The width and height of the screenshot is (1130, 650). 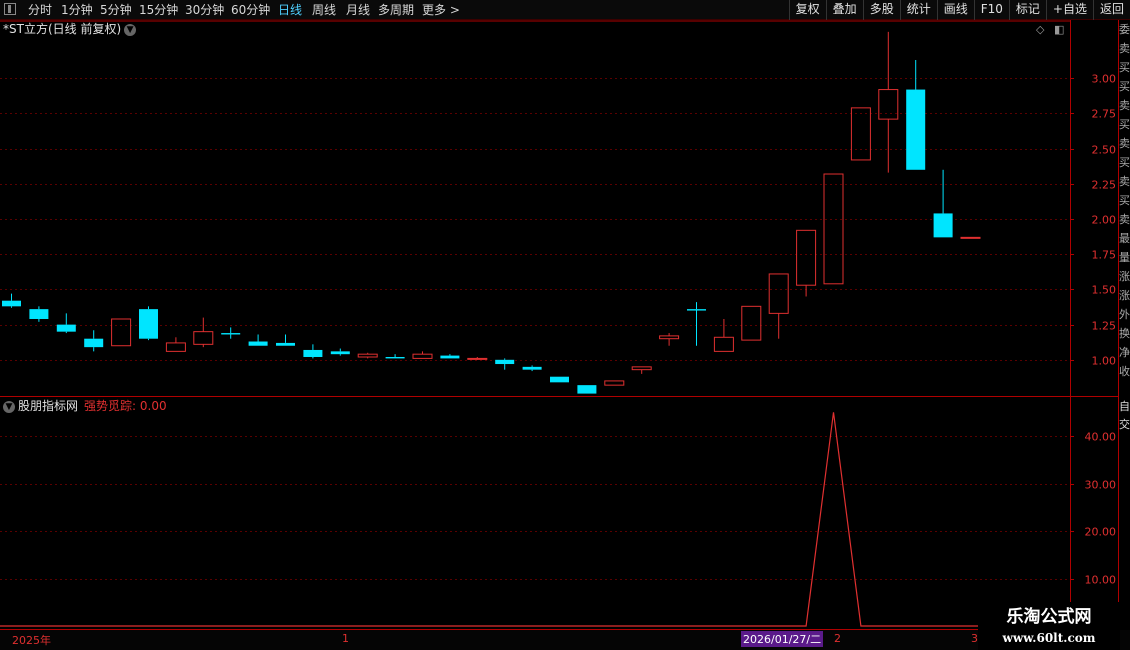 What do you see at coordinates (1093, 509) in the screenshot?
I see `indicator-axis: 10.00 20.00 30.00 40.00` at bounding box center [1093, 509].